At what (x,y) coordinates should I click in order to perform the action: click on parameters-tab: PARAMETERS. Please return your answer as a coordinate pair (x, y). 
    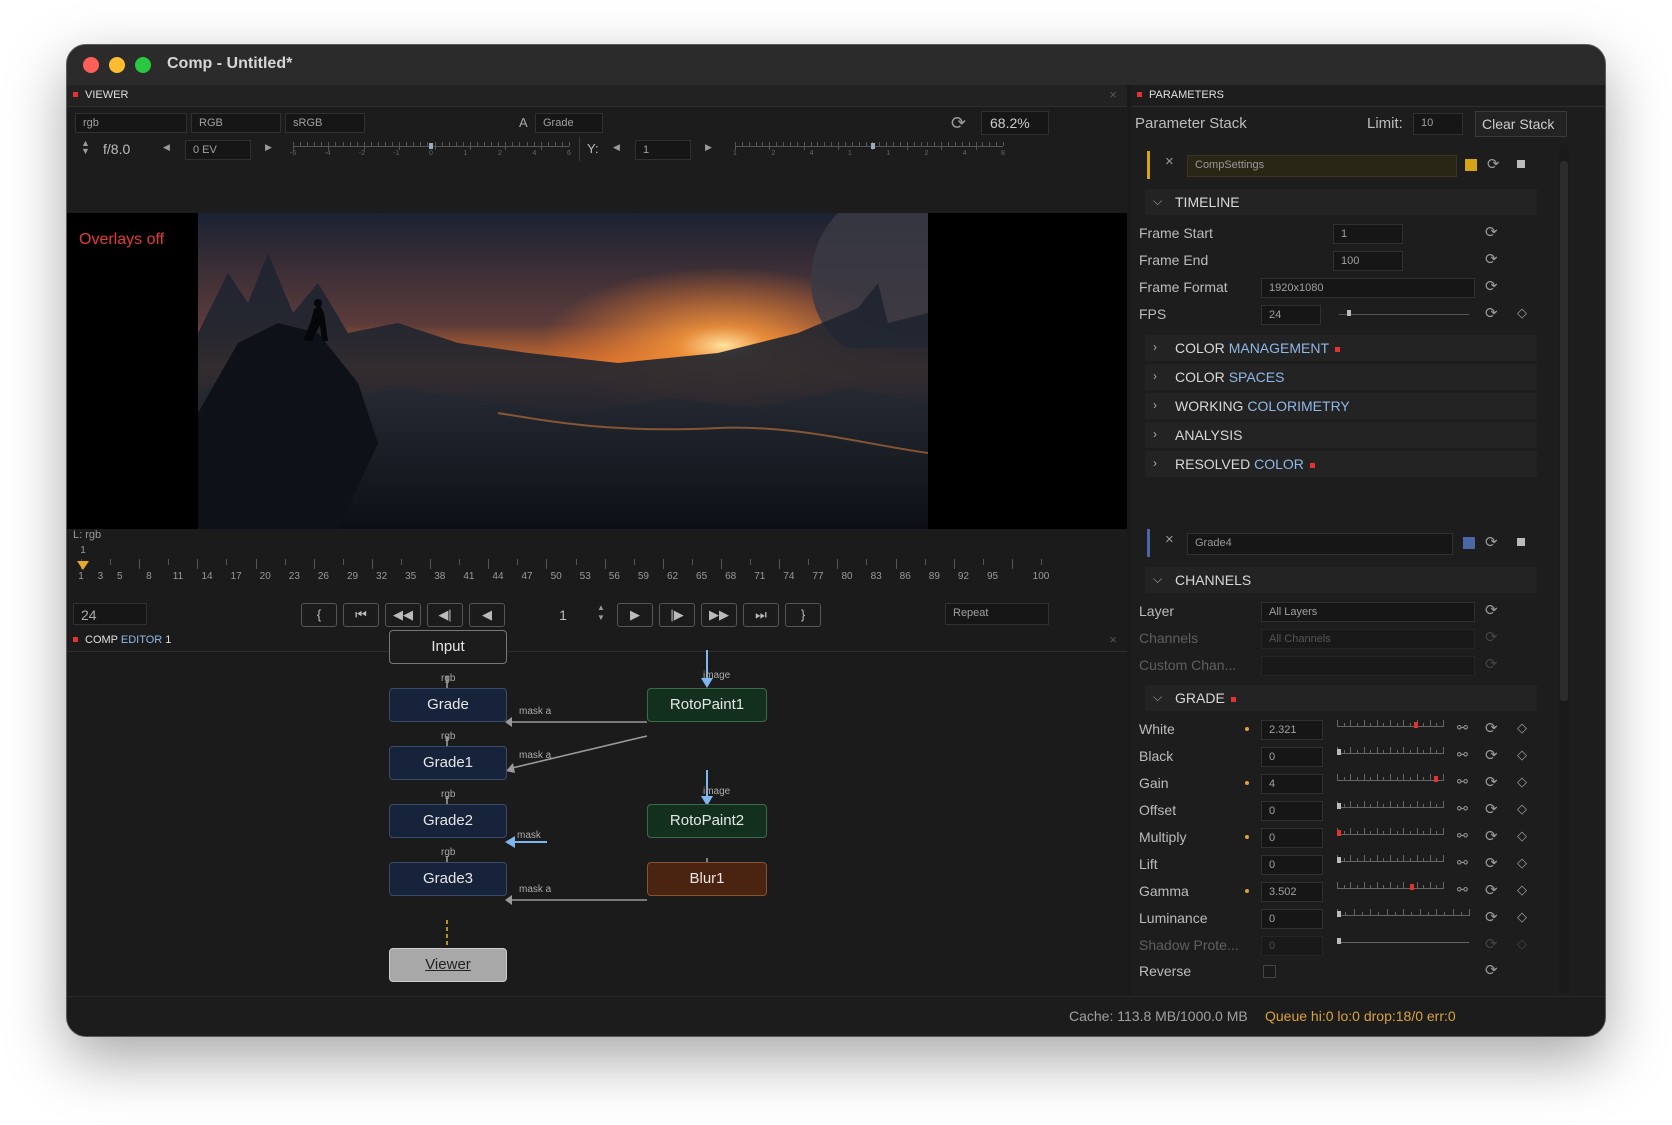
    Looking at the image, I should click on (1183, 95).